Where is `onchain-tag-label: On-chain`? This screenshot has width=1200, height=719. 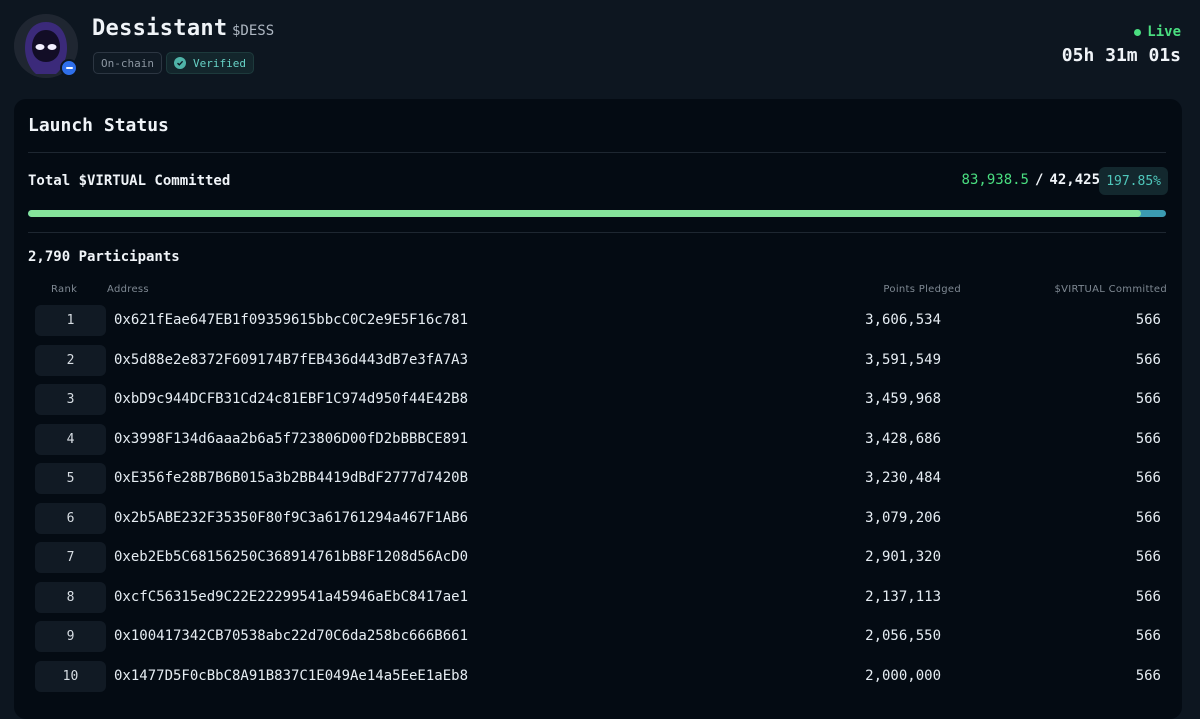 onchain-tag-label: On-chain is located at coordinates (127, 63).